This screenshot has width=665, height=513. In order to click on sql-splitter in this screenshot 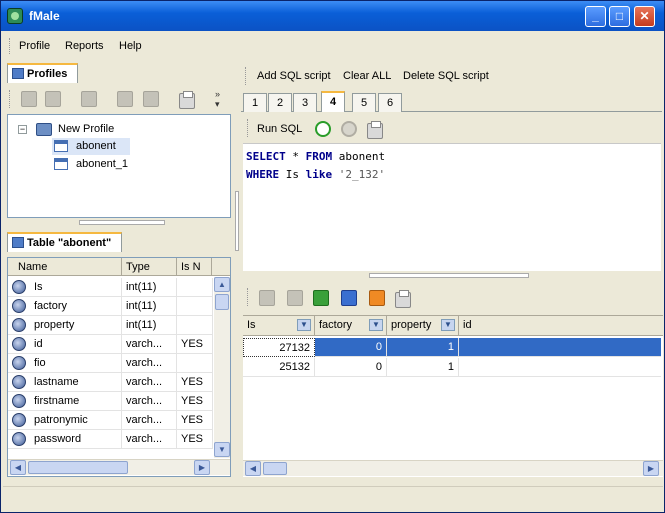, I will do `click(452, 276)`.